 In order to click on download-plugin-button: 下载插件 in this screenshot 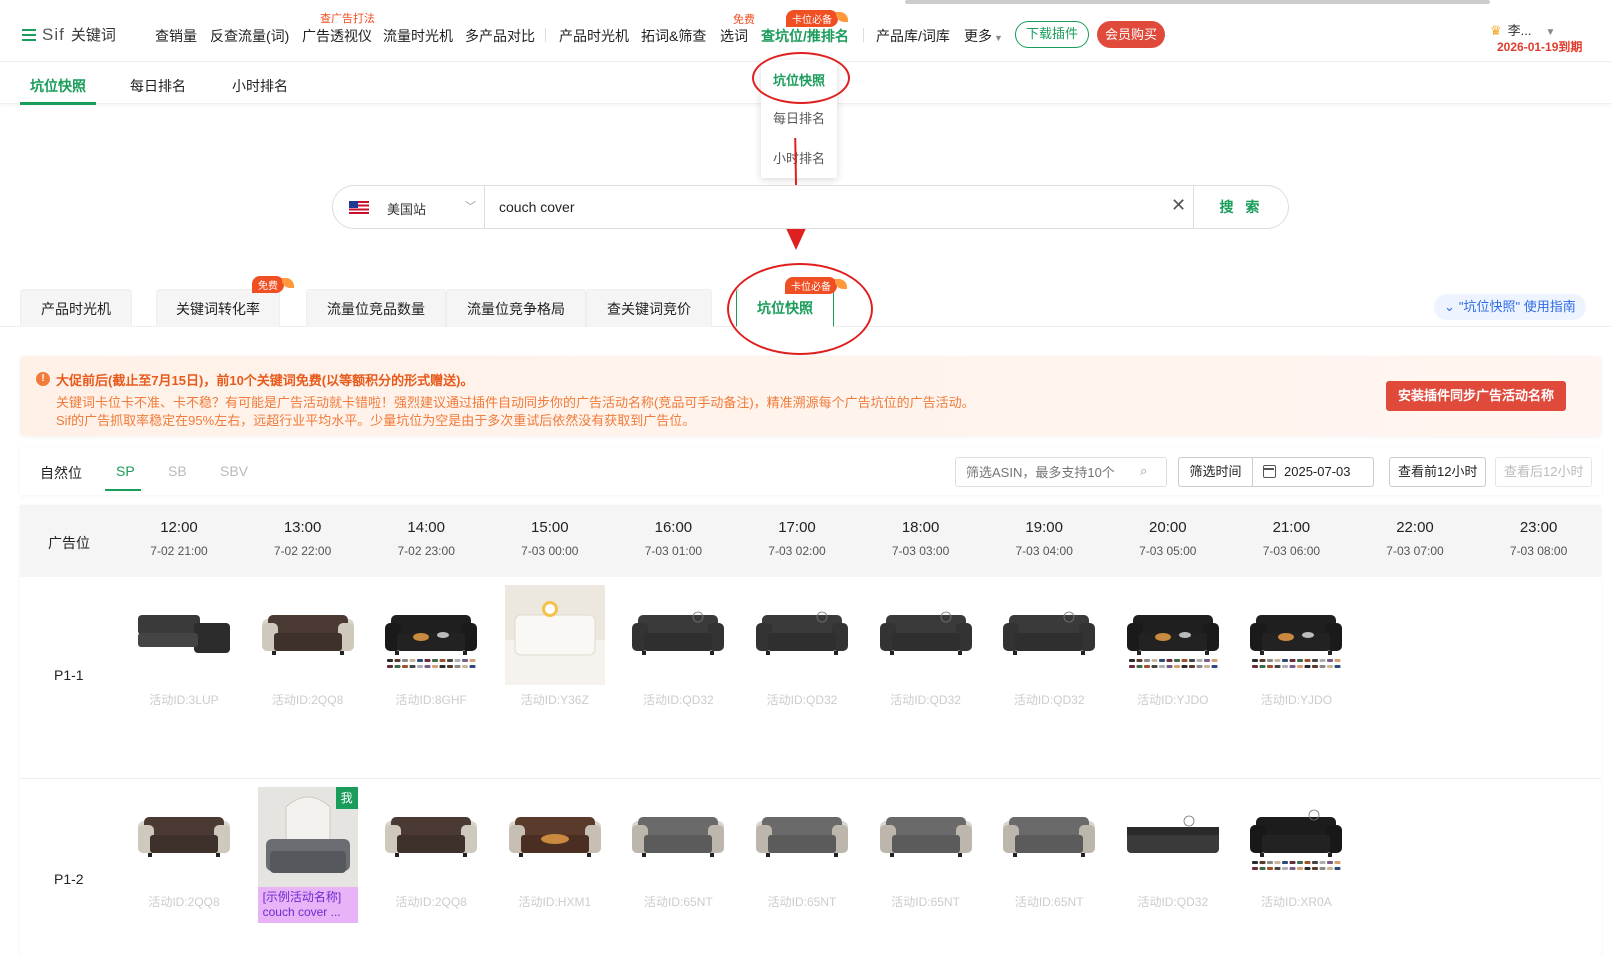, I will do `click(1052, 34)`.